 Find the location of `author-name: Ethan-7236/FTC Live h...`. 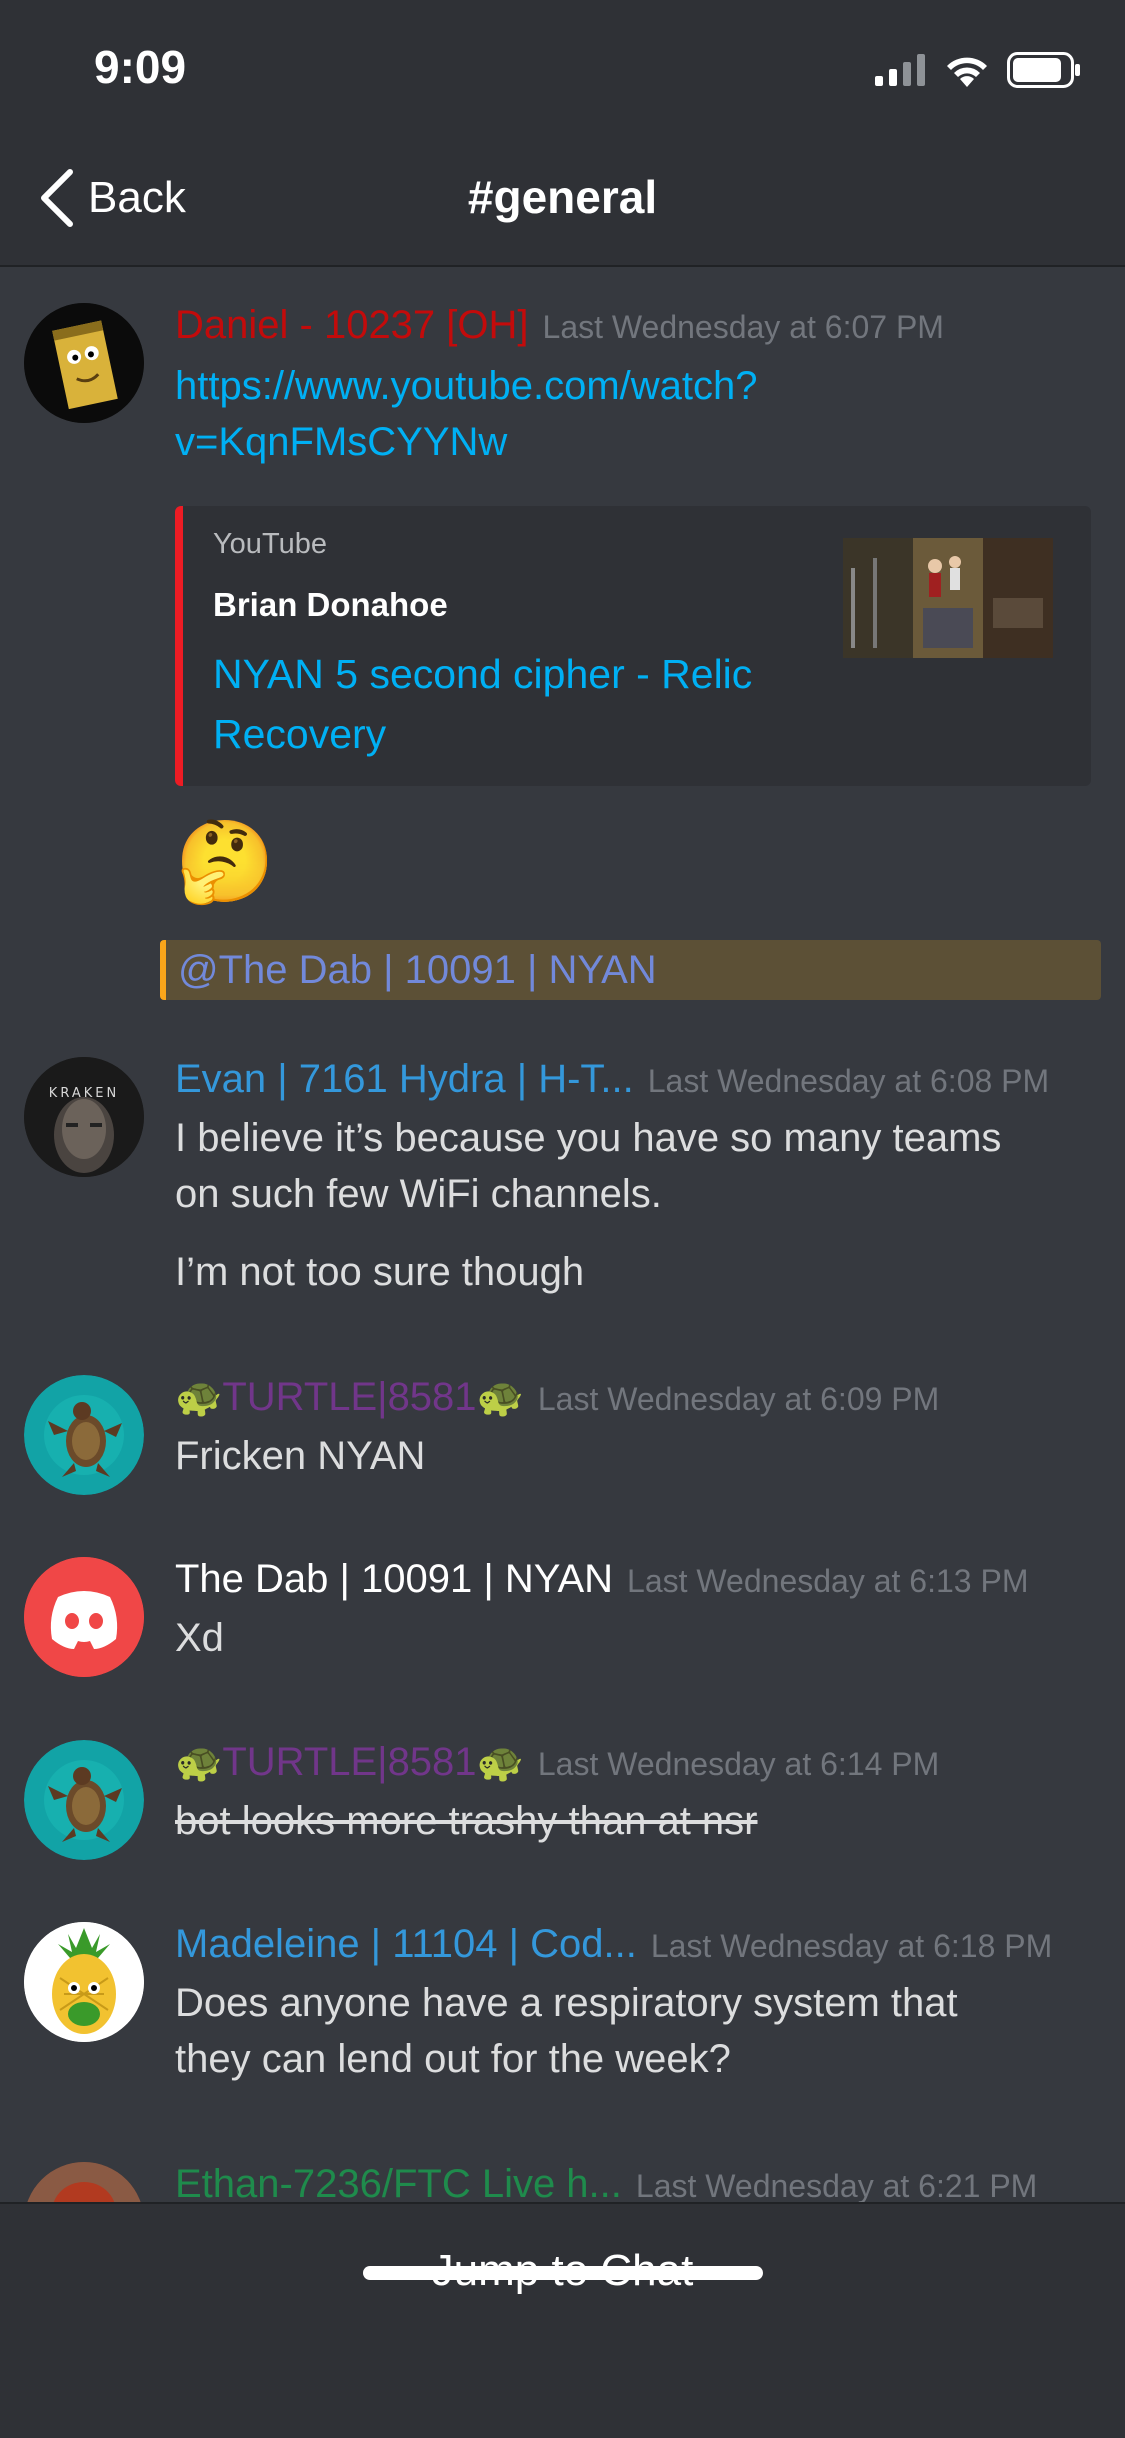

author-name: Ethan-7236/FTC Live h... is located at coordinates (398, 2182).